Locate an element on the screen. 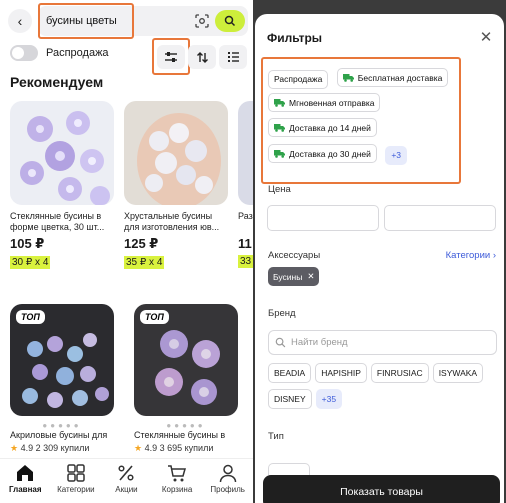 This screenshot has height=503, width=506. product-price: 125 ₽ is located at coordinates (141, 243).